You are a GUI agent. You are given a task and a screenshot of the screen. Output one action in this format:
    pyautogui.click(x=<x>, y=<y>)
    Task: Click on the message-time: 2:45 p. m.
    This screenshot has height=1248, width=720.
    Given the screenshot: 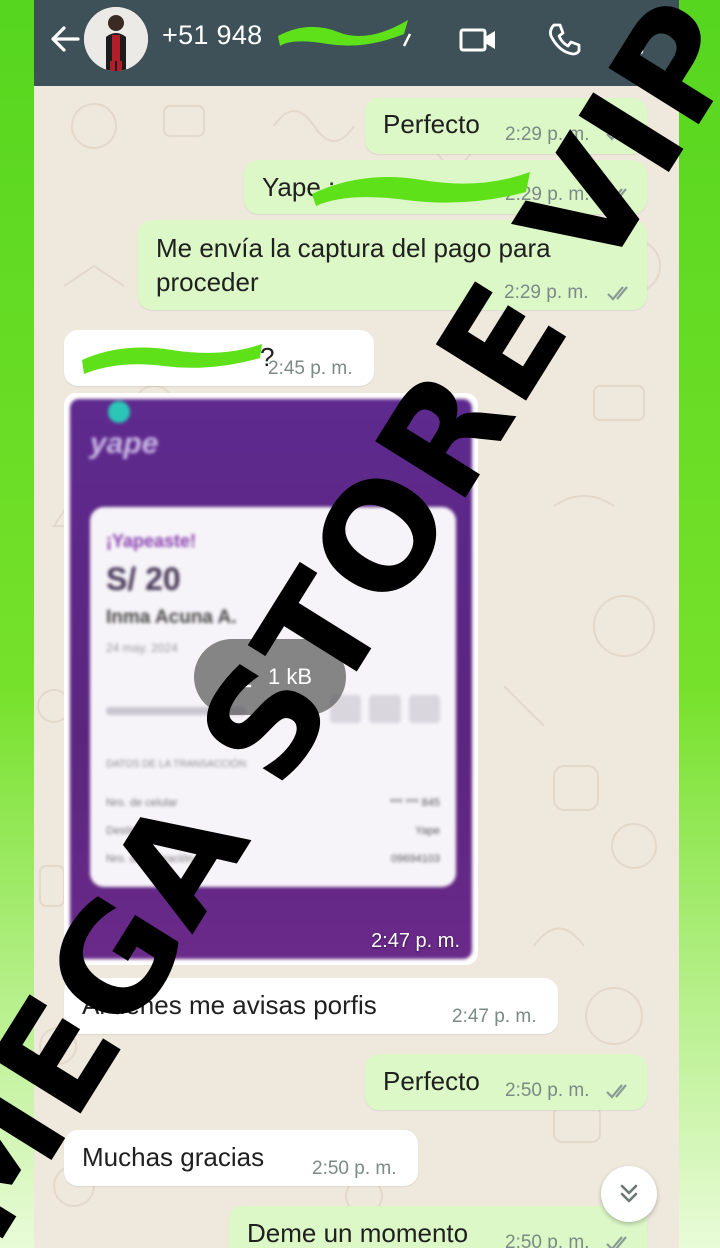 What is the action you would take?
    pyautogui.click(x=310, y=368)
    